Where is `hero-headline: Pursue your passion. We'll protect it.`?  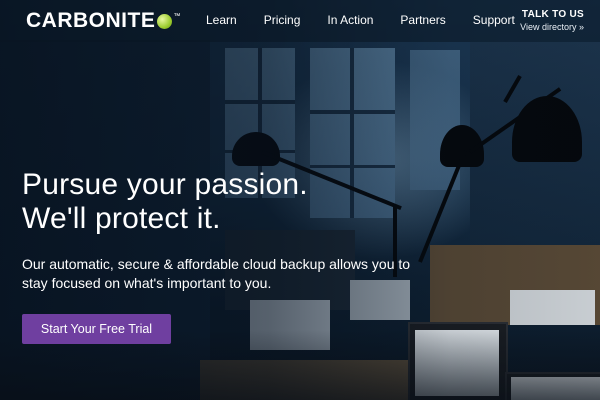 hero-headline: Pursue your passion. We'll protect it. is located at coordinates (165, 202).